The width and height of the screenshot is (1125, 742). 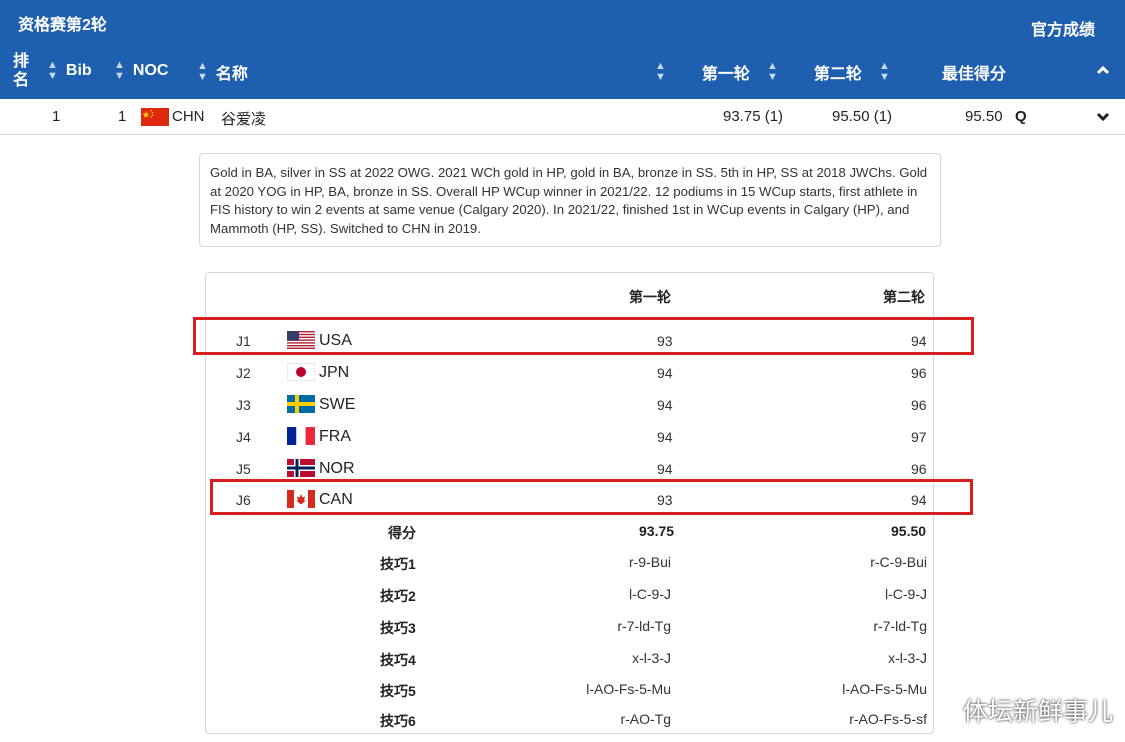 What do you see at coordinates (591, 497) in the screenshot?
I see `highlight-box-j6` at bounding box center [591, 497].